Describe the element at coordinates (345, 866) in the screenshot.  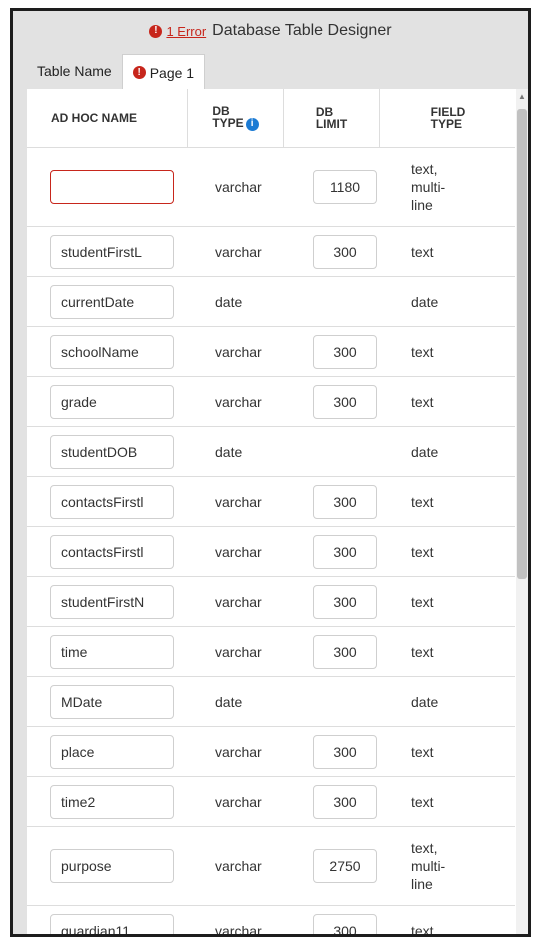
I see `db-limit-input: 2750` at that location.